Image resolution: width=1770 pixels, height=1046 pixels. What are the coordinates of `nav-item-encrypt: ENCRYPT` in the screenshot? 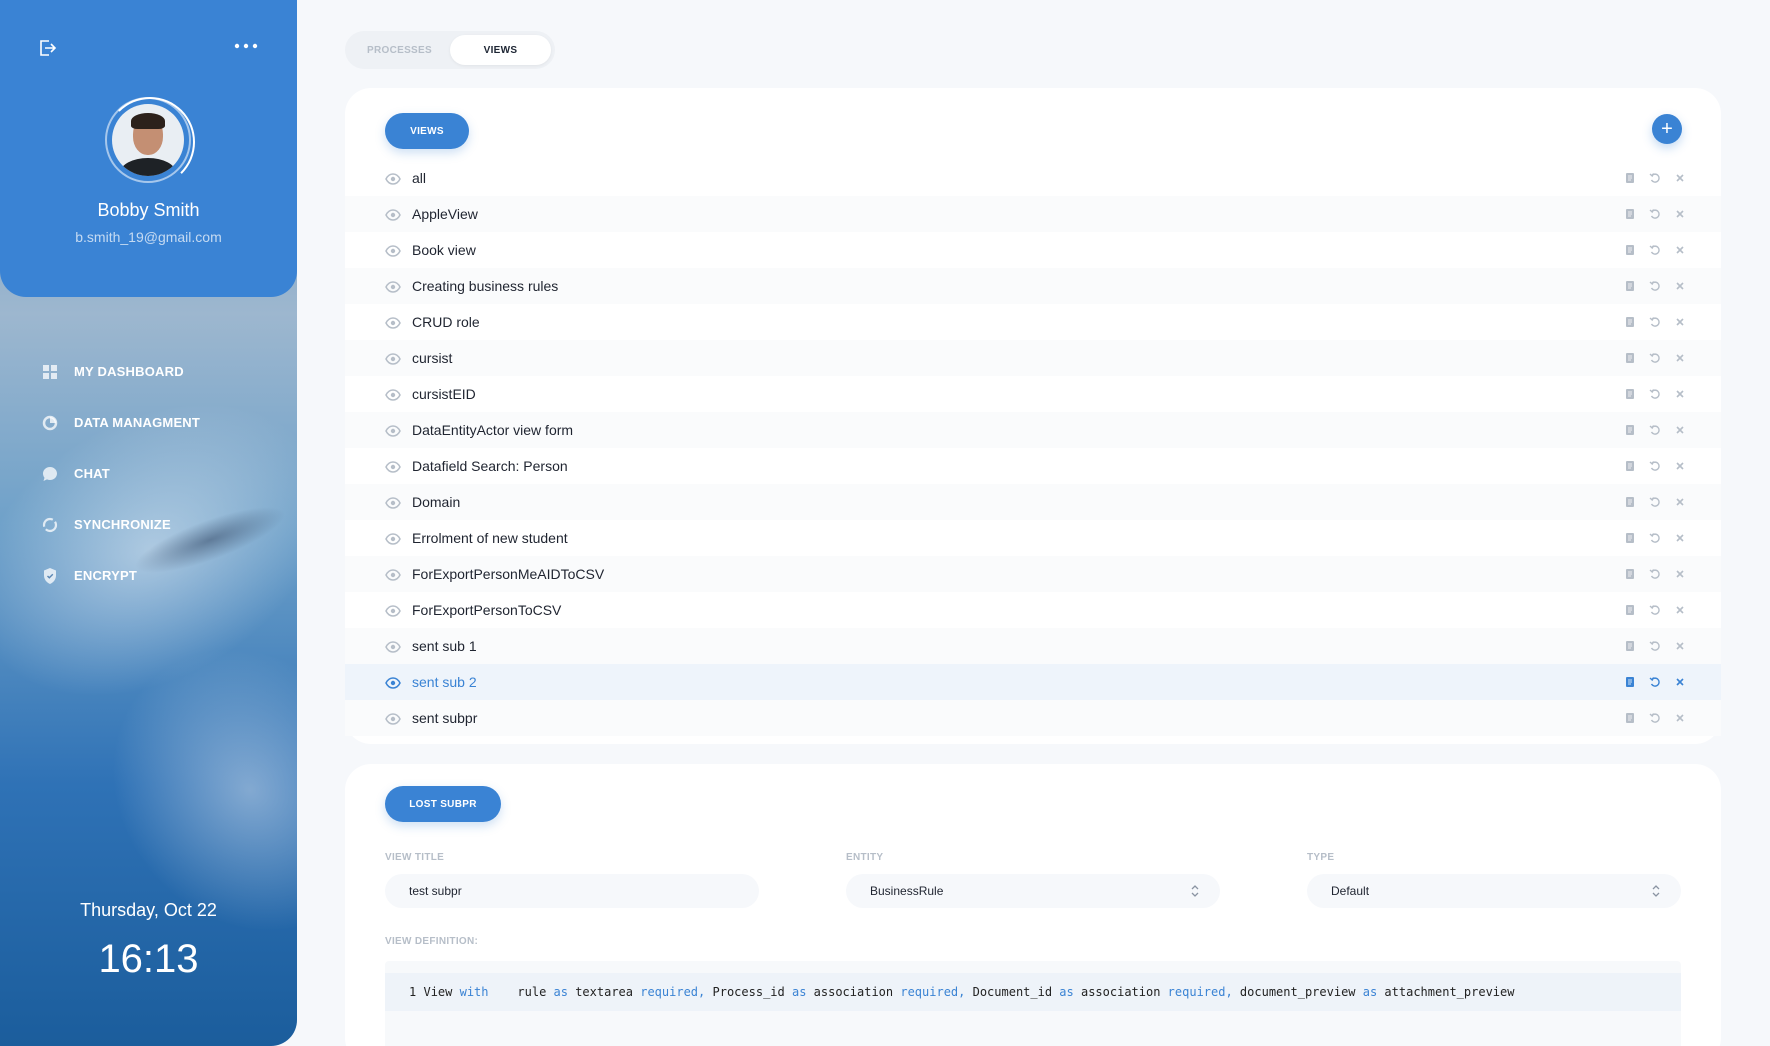 It's located at (121, 575).